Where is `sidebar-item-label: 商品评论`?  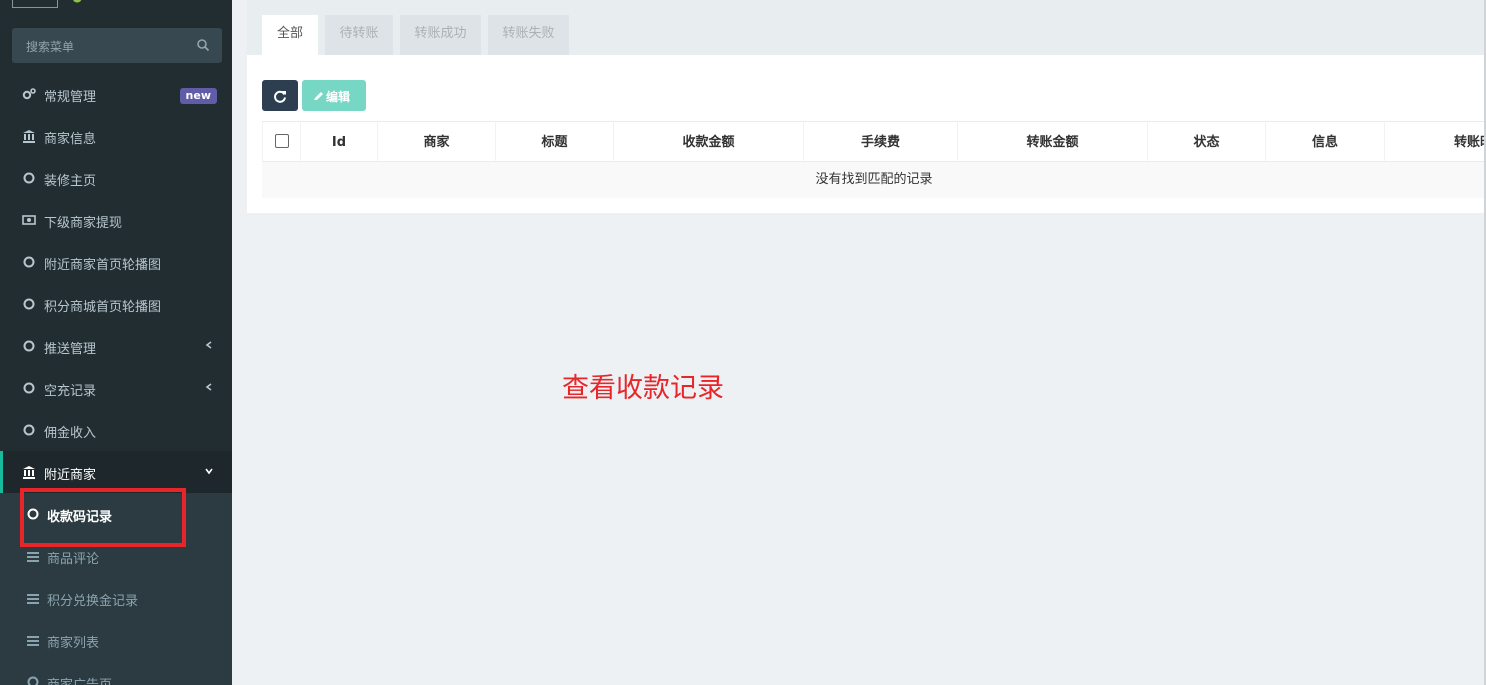 sidebar-item-label: 商品评论 is located at coordinates (73, 559).